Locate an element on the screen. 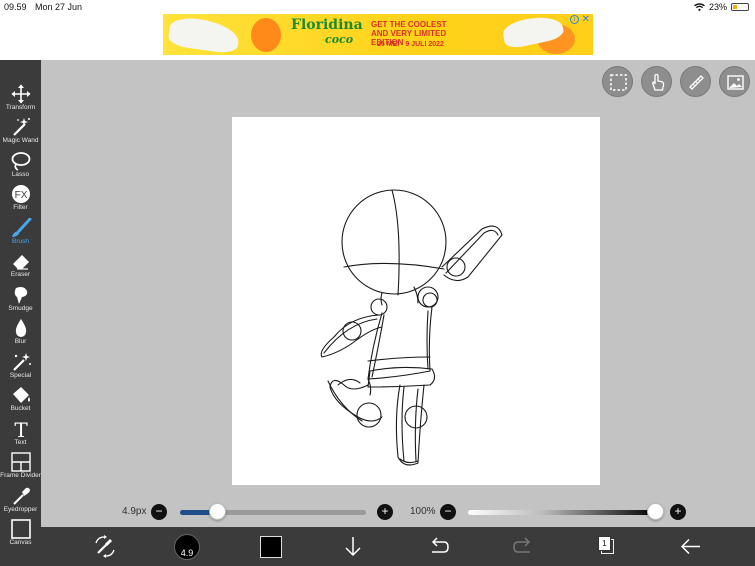 The image size is (755, 566). magic-wand-icon is located at coordinates (21, 127).